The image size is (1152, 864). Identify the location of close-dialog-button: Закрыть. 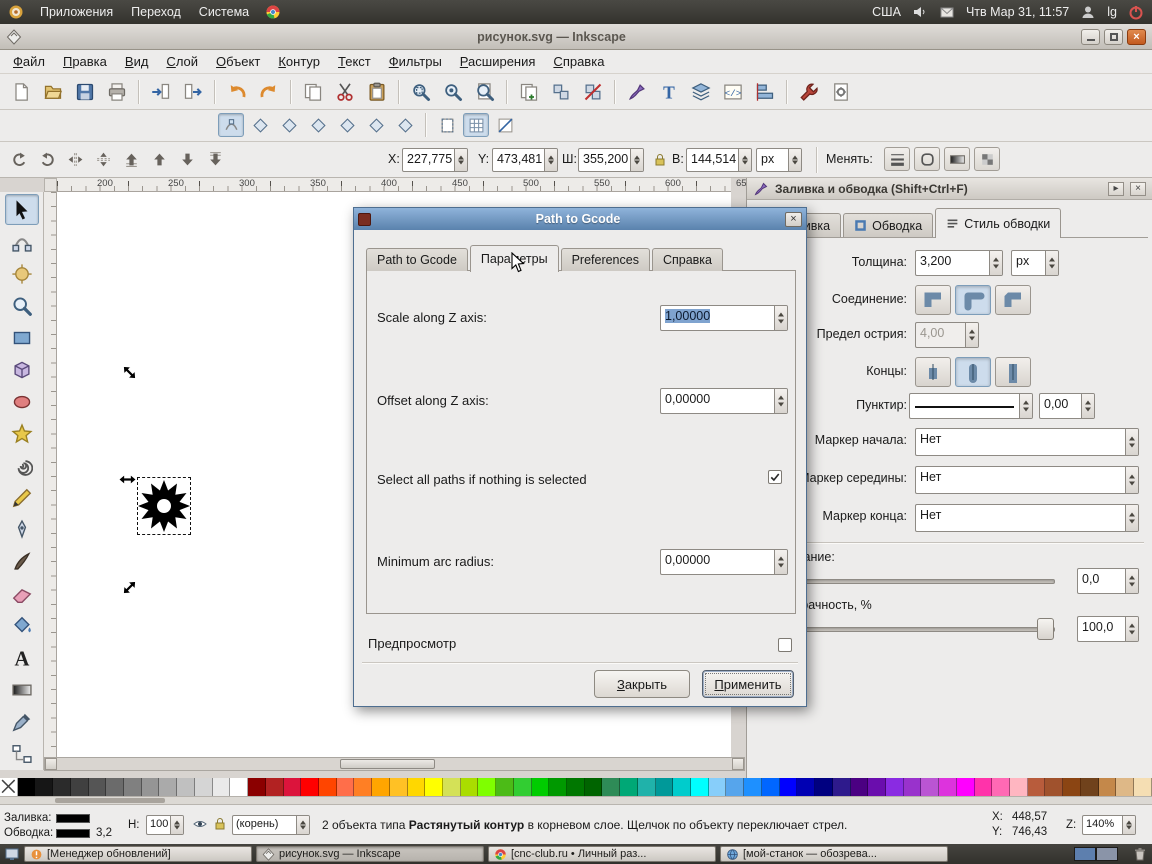
(642, 684).